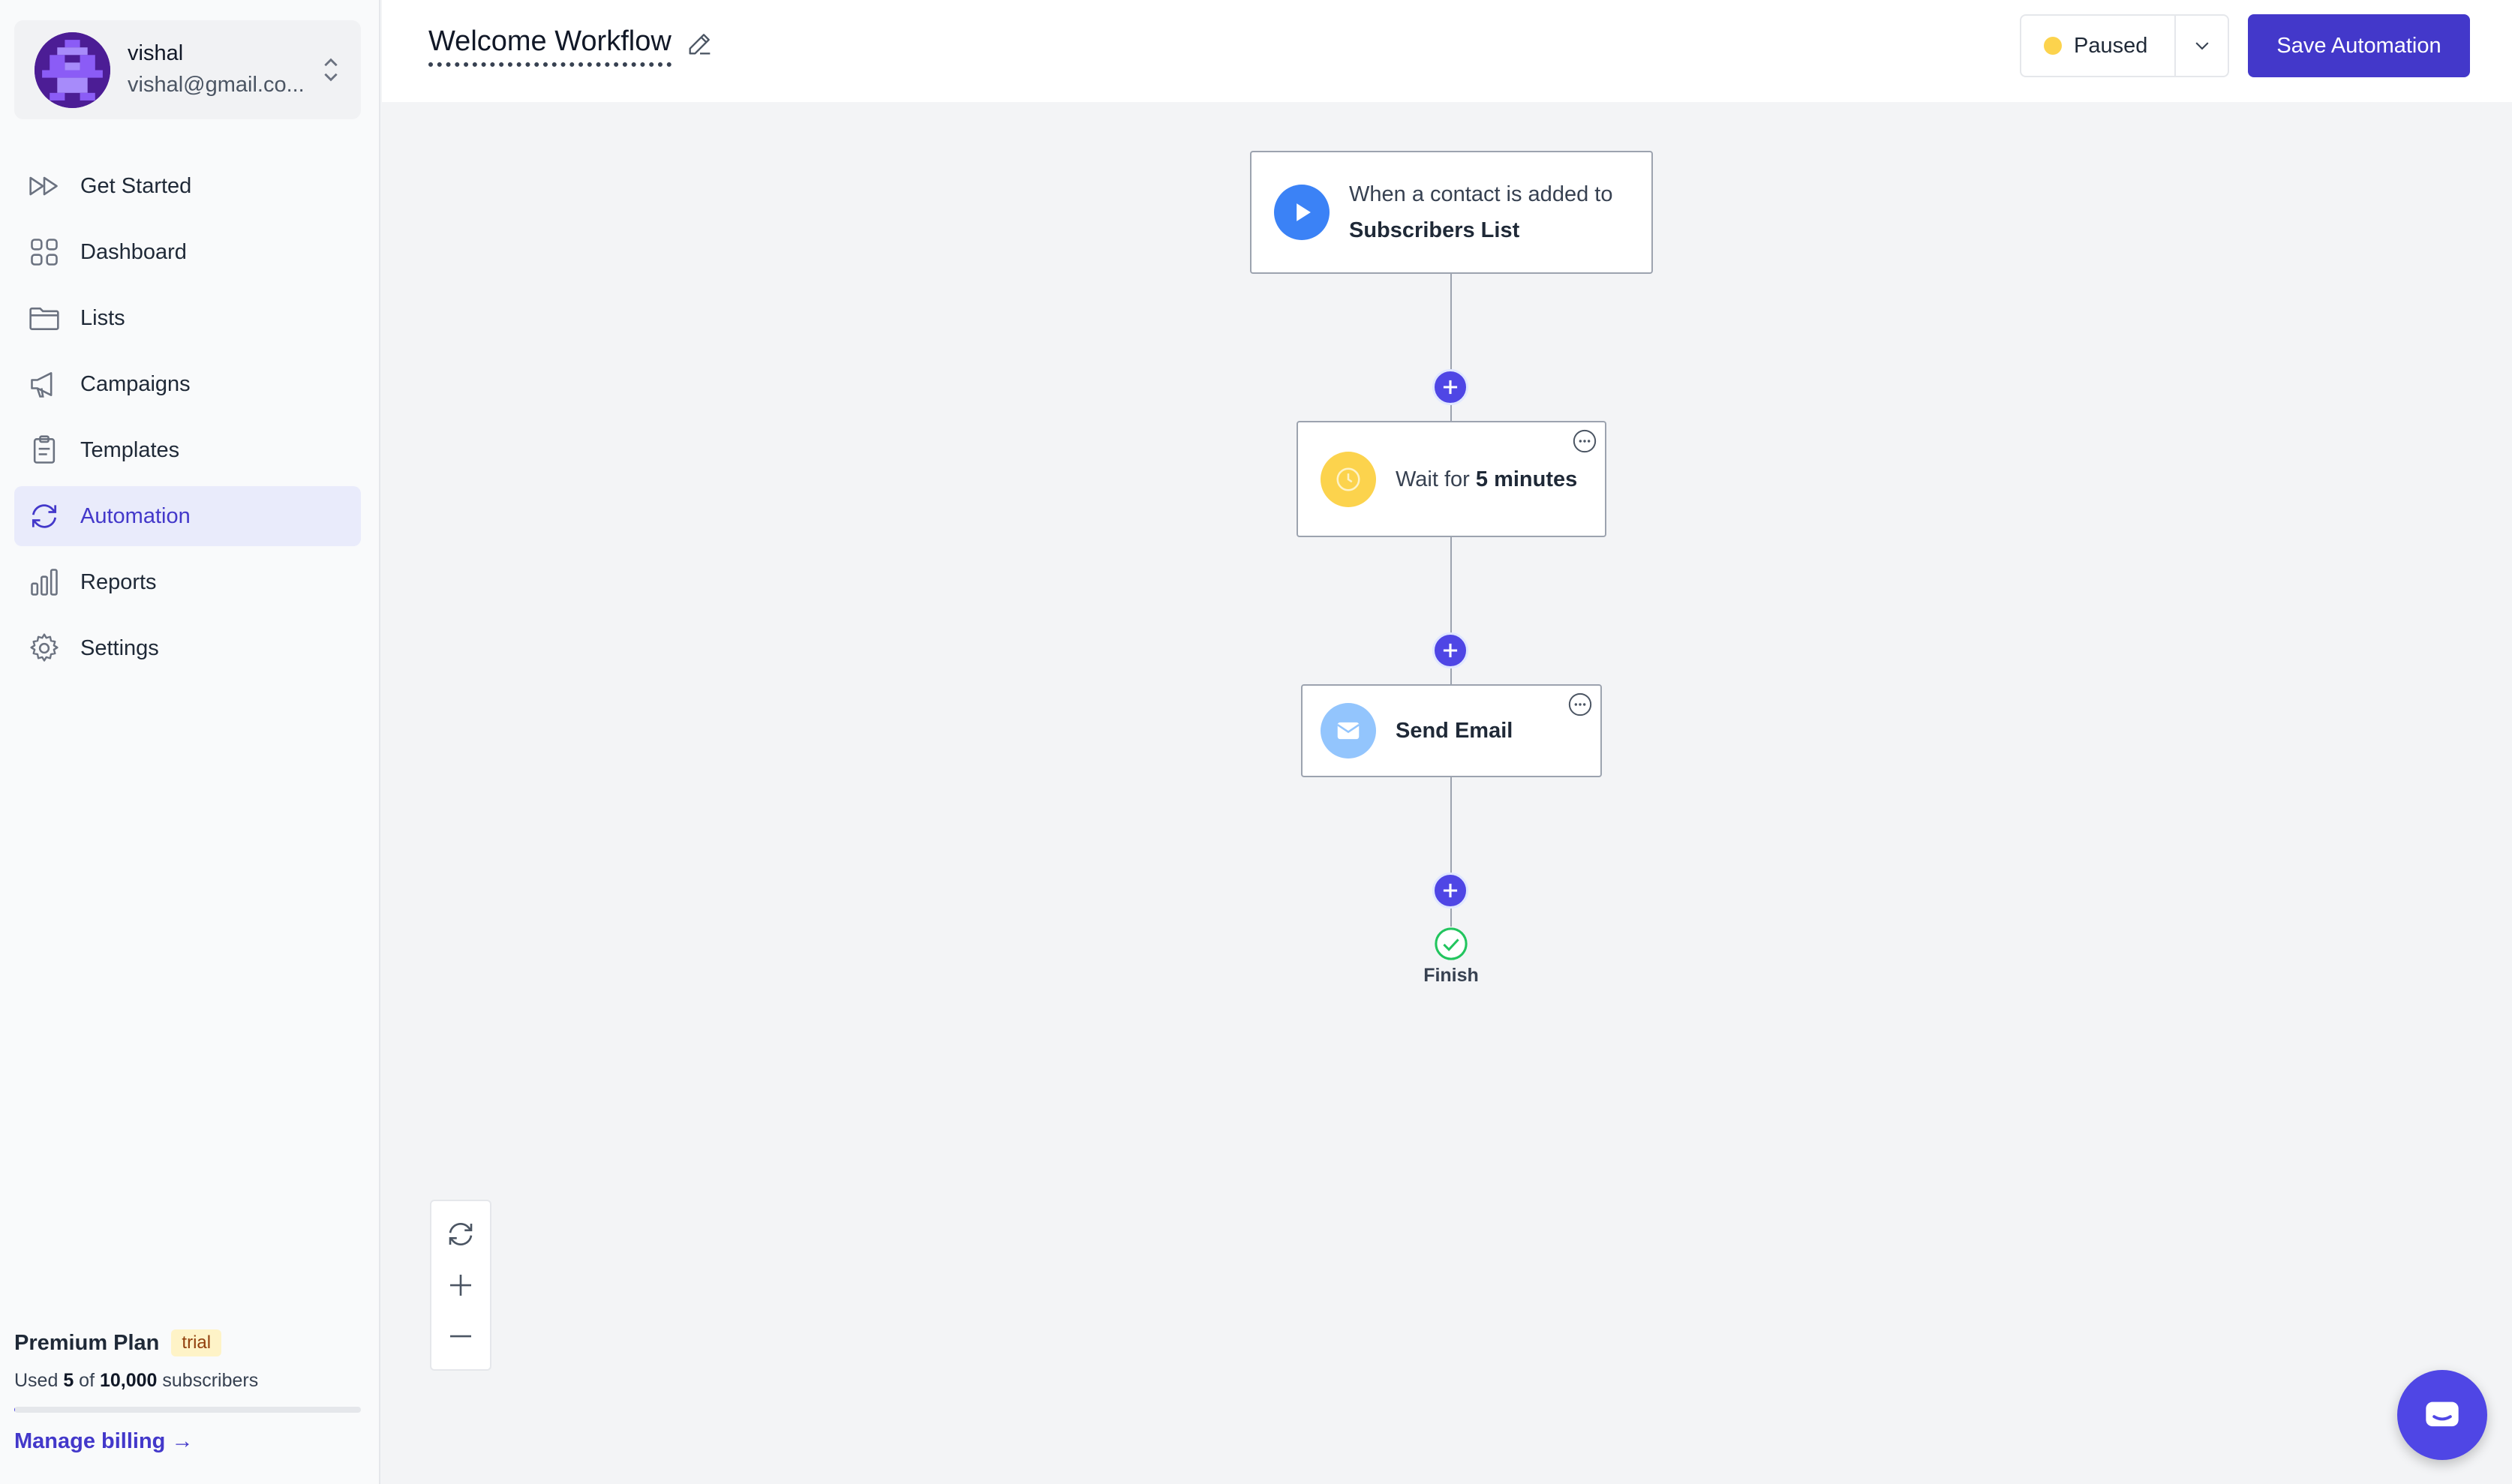  What do you see at coordinates (119, 581) in the screenshot?
I see `nav-label: Reports` at bounding box center [119, 581].